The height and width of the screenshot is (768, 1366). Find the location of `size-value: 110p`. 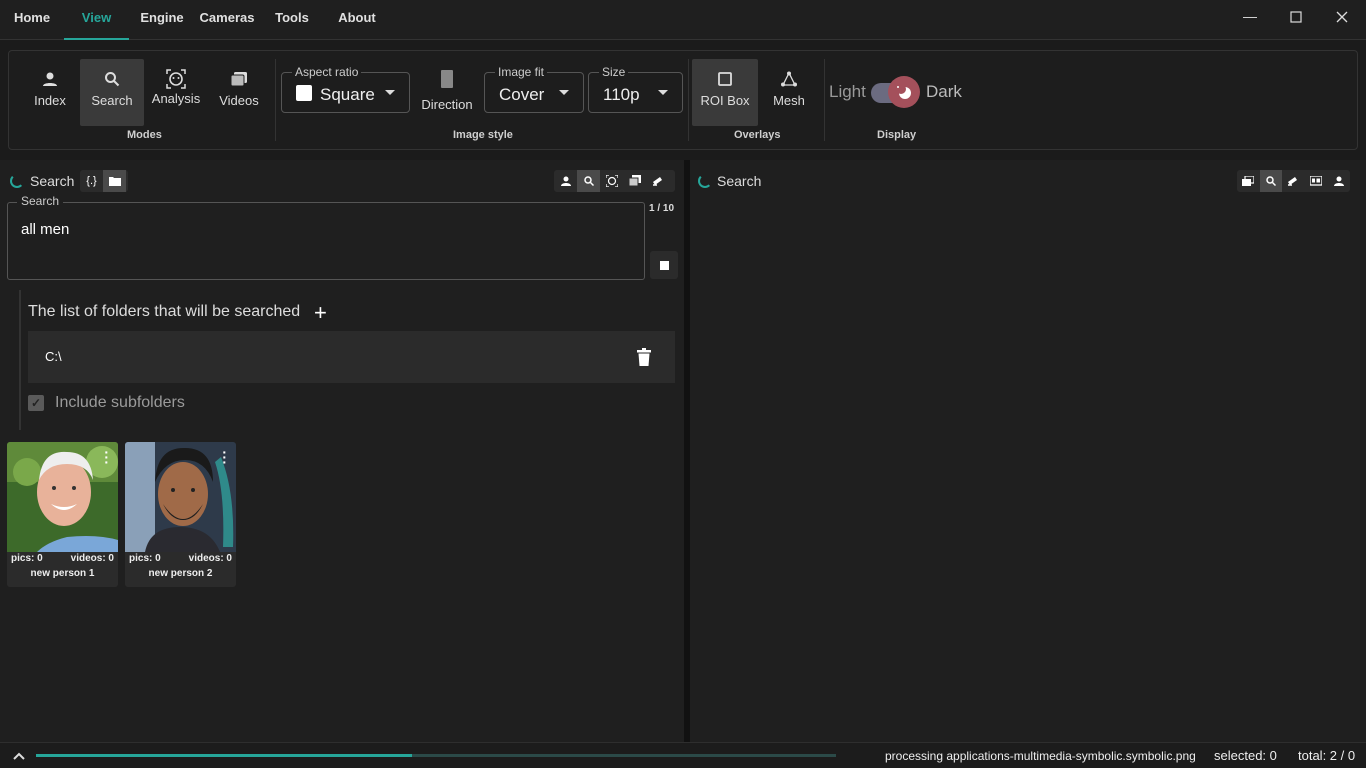

size-value: 110p is located at coordinates (621, 94).